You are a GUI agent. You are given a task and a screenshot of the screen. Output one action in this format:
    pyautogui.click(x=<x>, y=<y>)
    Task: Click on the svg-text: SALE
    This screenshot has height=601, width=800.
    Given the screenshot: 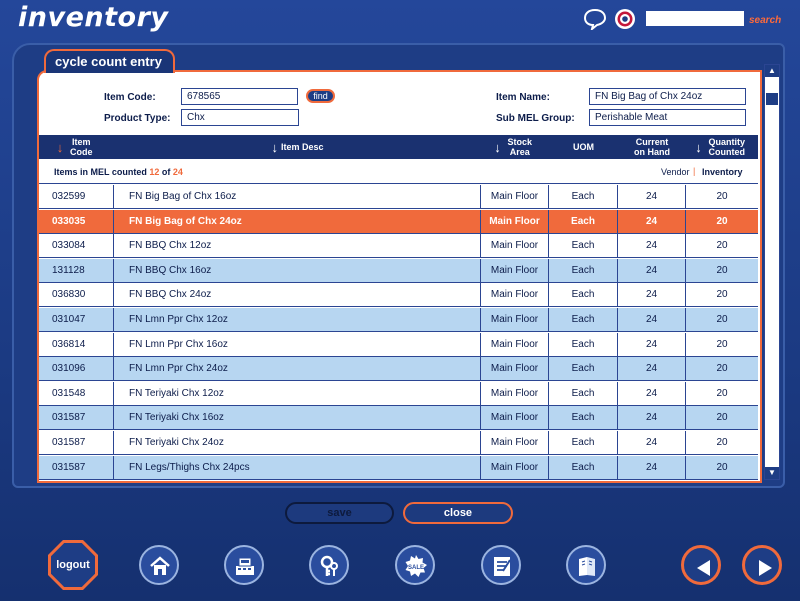 What is the action you would take?
    pyautogui.click(x=416, y=568)
    